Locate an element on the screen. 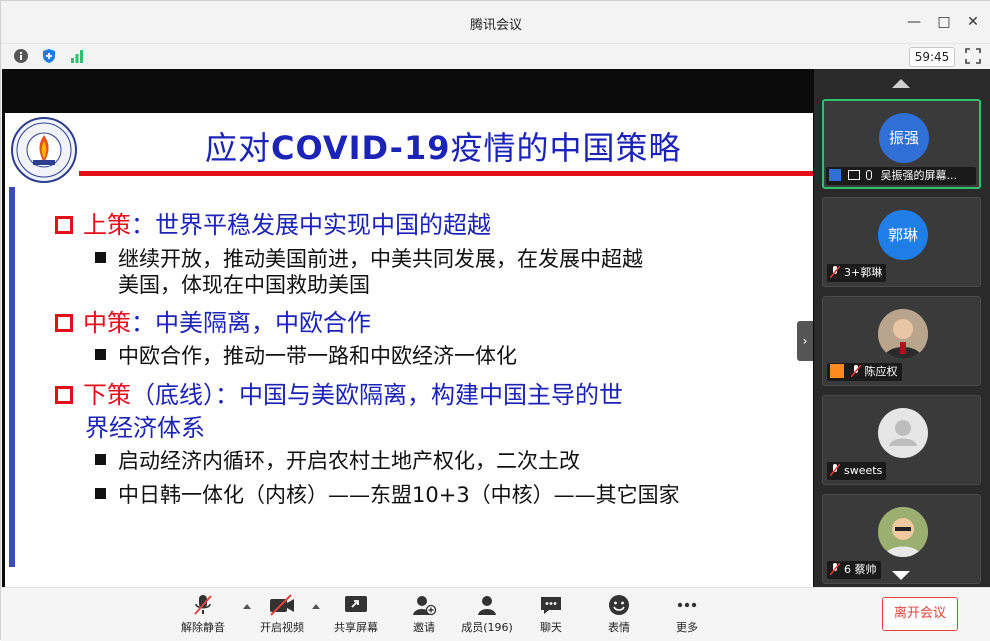 The height and width of the screenshot is (641, 990). meeting-timer: 59:45 is located at coordinates (932, 57).